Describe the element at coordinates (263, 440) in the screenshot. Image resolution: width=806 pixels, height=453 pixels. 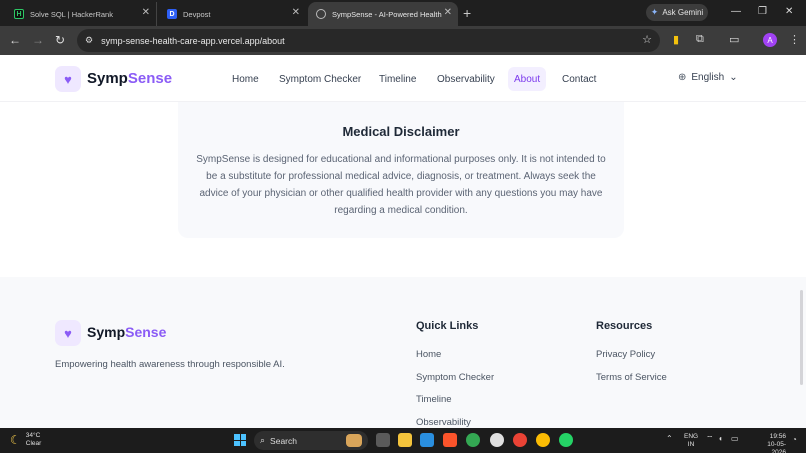
I see `search-icon: ⌕` at that location.